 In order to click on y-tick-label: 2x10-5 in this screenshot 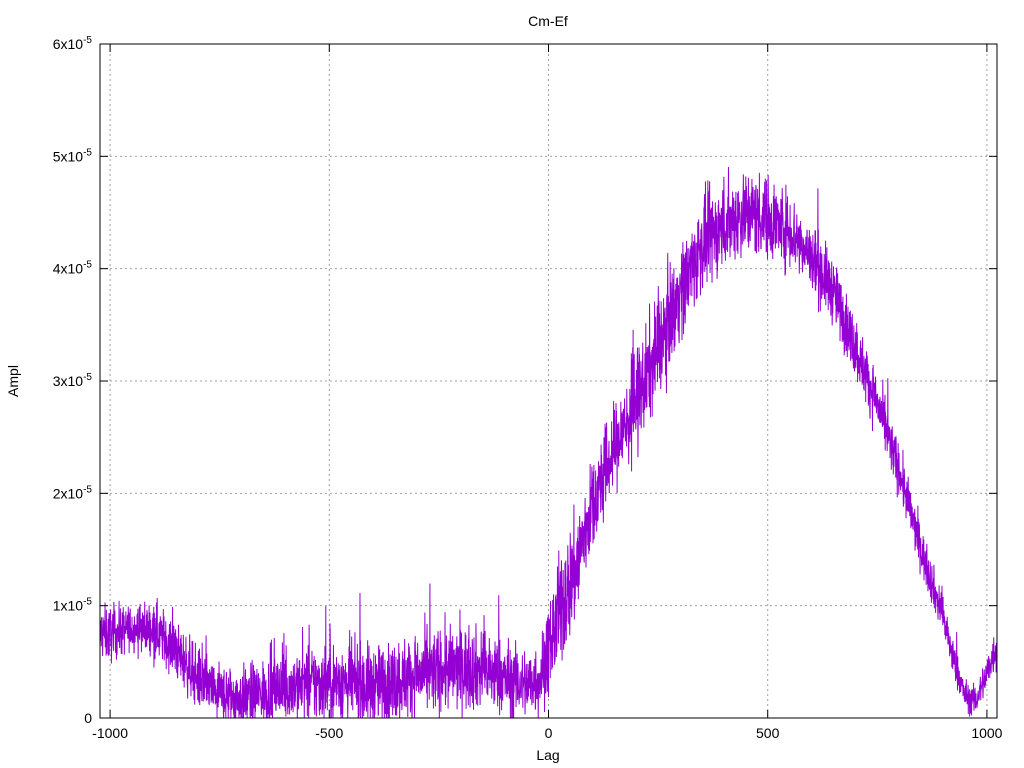, I will do `click(73, 492)`.